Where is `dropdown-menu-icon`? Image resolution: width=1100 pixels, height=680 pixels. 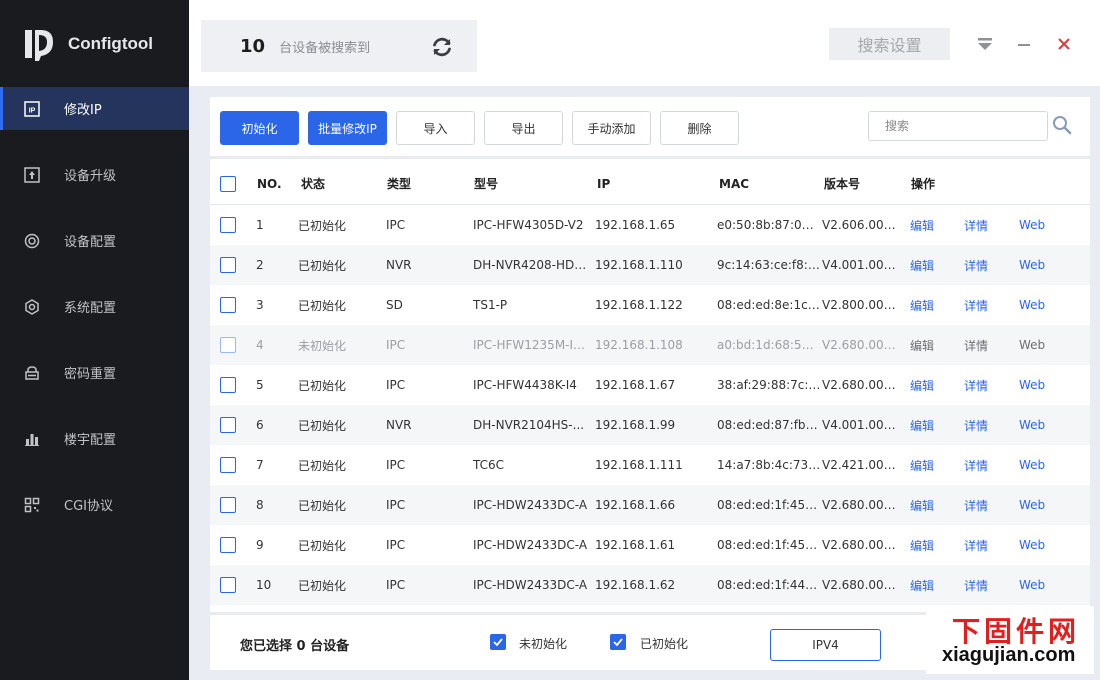 dropdown-menu-icon is located at coordinates (985, 44).